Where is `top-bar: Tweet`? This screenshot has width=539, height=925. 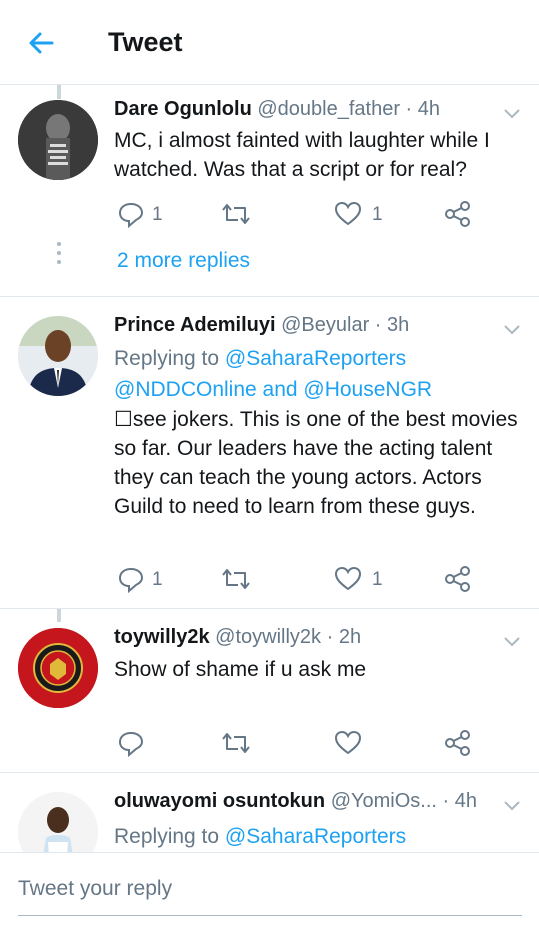
top-bar: Tweet is located at coordinates (269, 42).